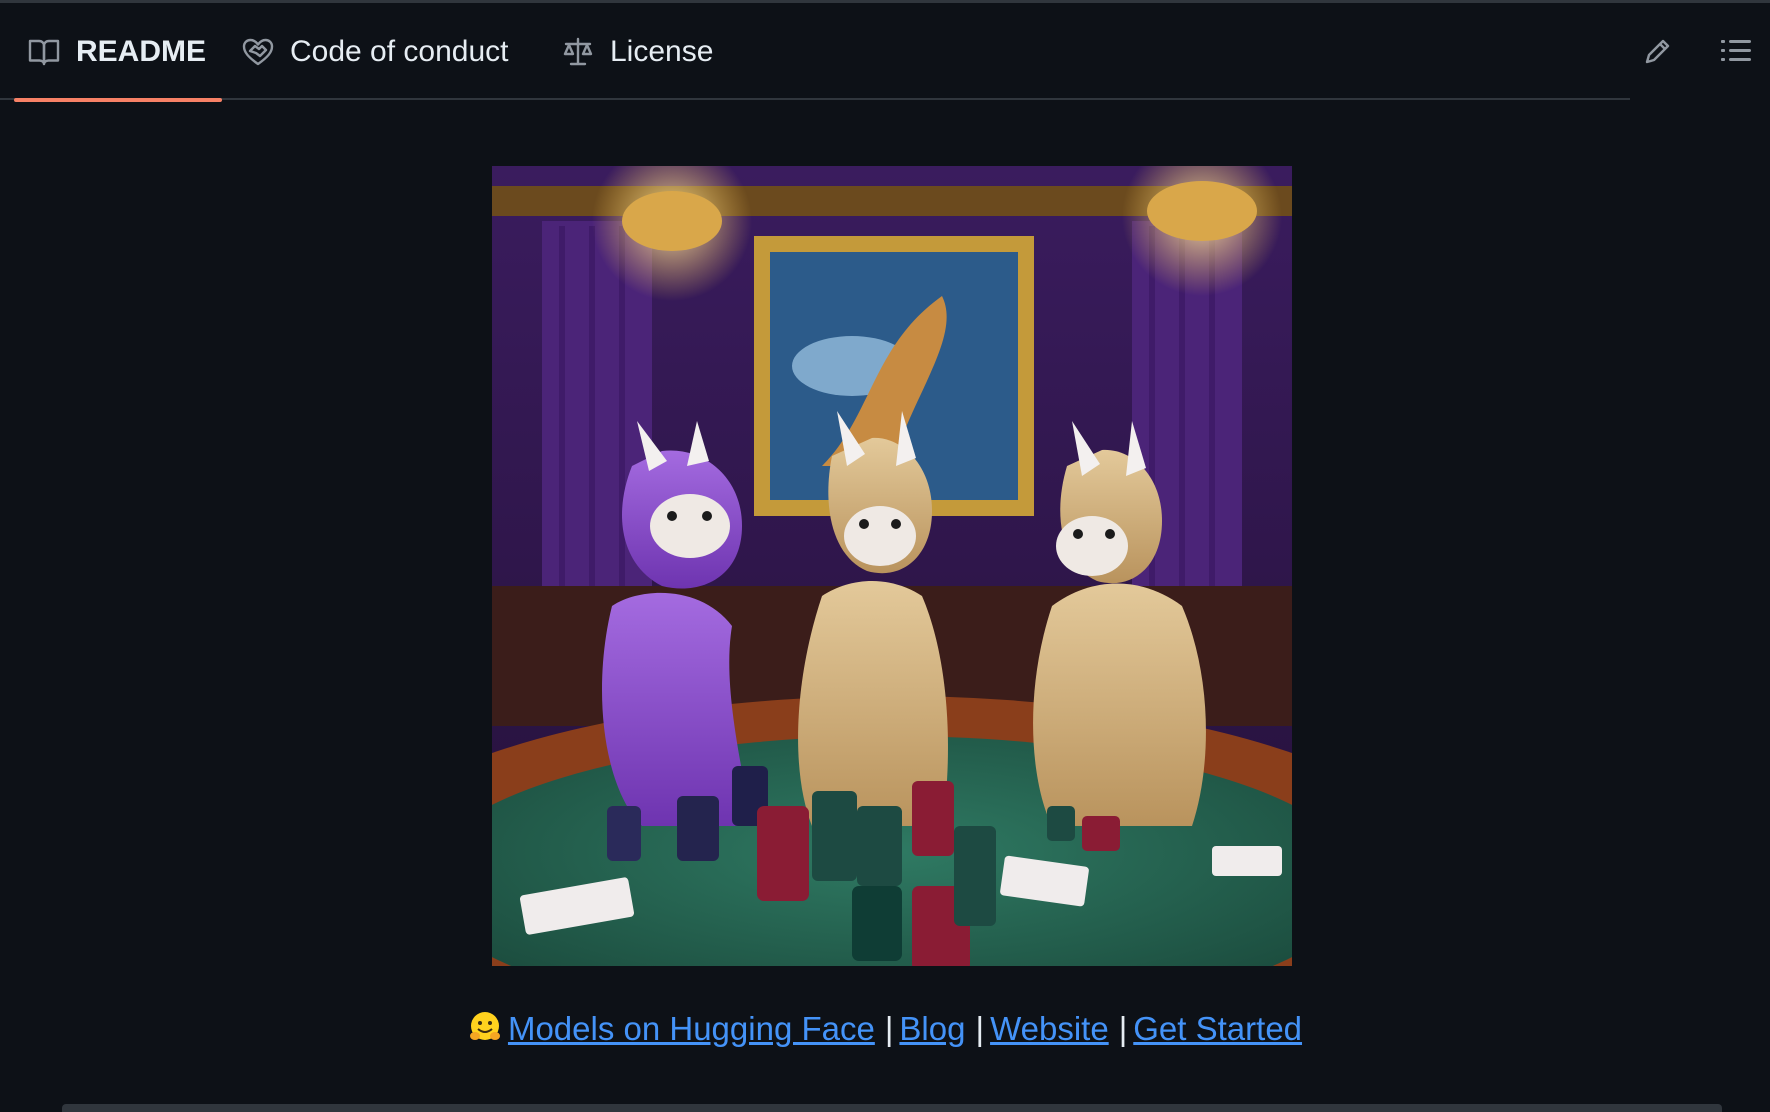 The image size is (1770, 1112). Describe the element at coordinates (578, 52) in the screenshot. I see `law-scale-icon` at that location.